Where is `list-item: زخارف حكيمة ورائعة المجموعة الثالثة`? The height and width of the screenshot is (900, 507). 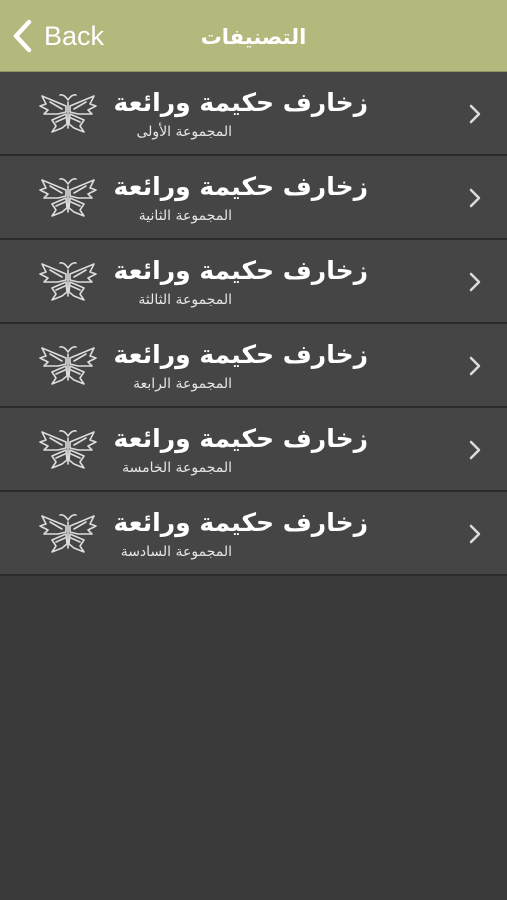 list-item: زخارف حكيمة ورائعة المجموعة الثالثة is located at coordinates (253, 282).